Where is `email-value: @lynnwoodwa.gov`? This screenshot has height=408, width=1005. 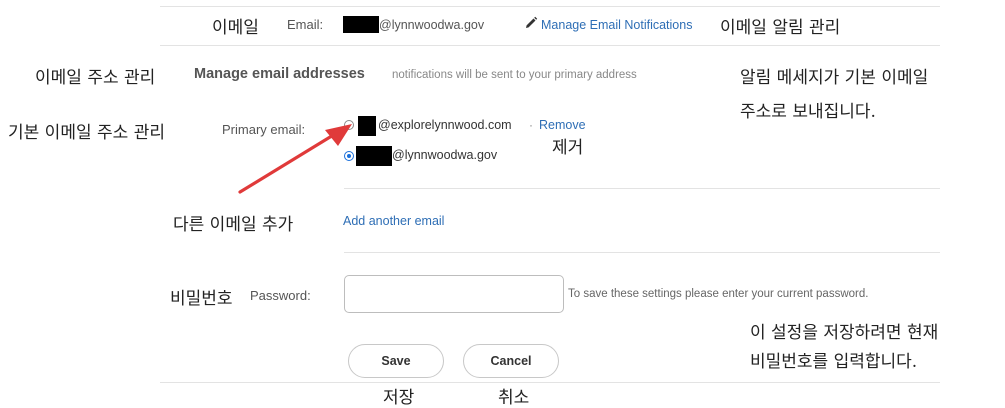
email-value: @lynnwoodwa.gov is located at coordinates (432, 25).